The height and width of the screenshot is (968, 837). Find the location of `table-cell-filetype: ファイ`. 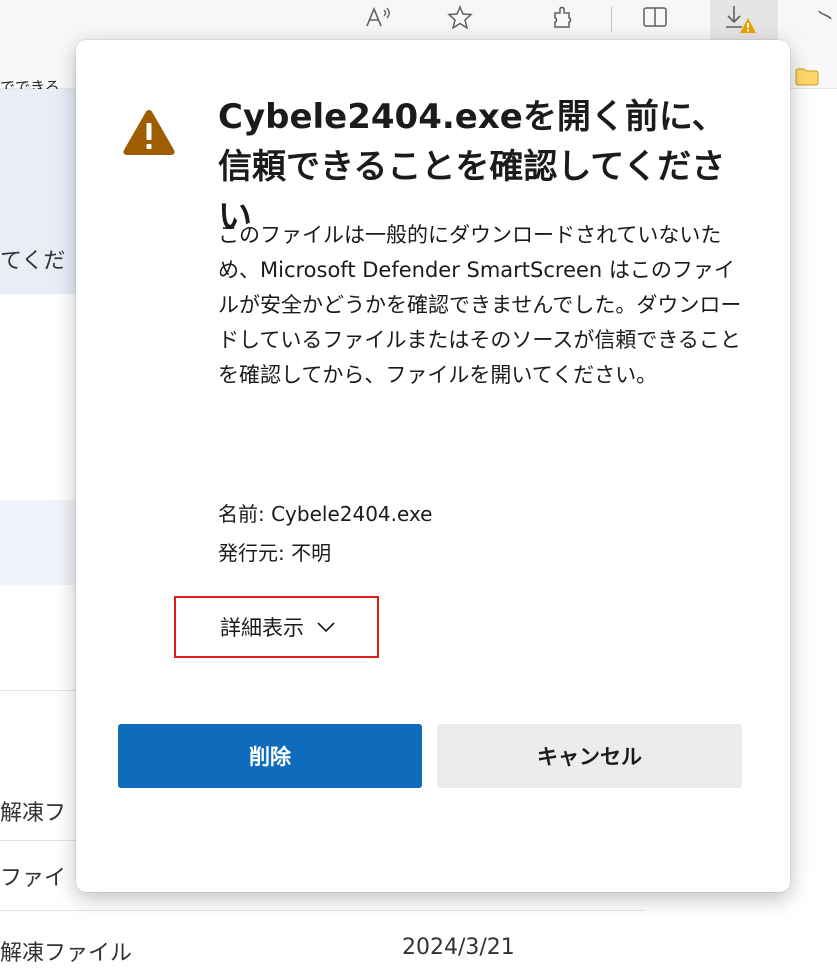

table-cell-filetype: ファイ is located at coordinates (33, 878).